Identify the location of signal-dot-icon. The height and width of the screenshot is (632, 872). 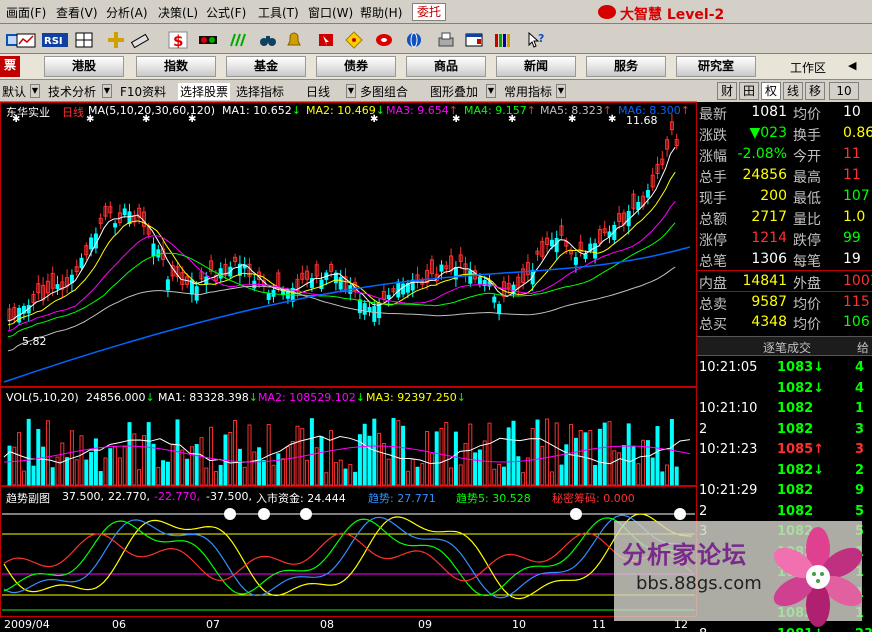
(680, 514).